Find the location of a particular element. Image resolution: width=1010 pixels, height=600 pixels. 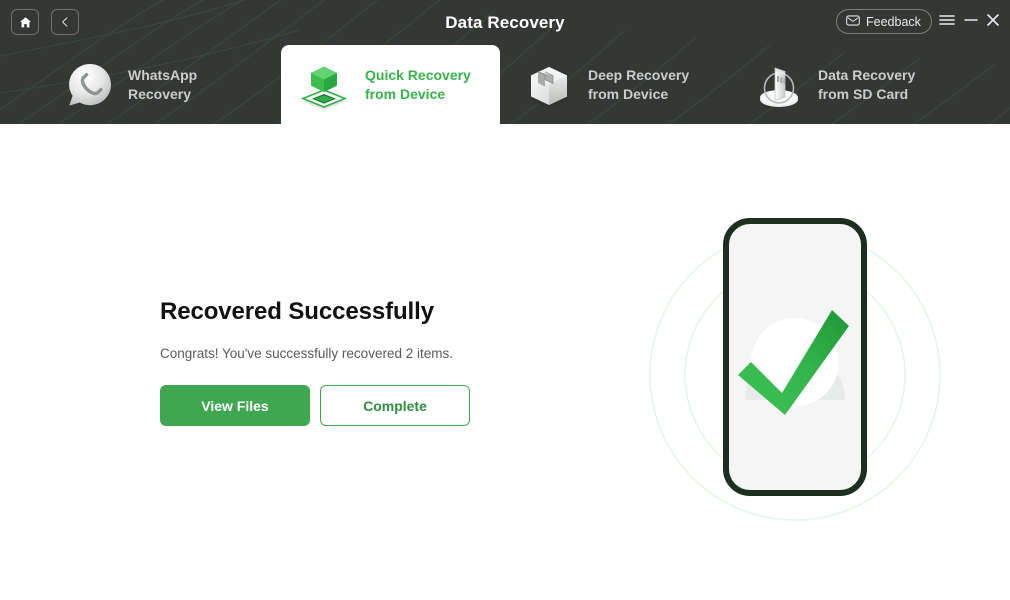

hamburger-menu-icon is located at coordinates (947, 22).